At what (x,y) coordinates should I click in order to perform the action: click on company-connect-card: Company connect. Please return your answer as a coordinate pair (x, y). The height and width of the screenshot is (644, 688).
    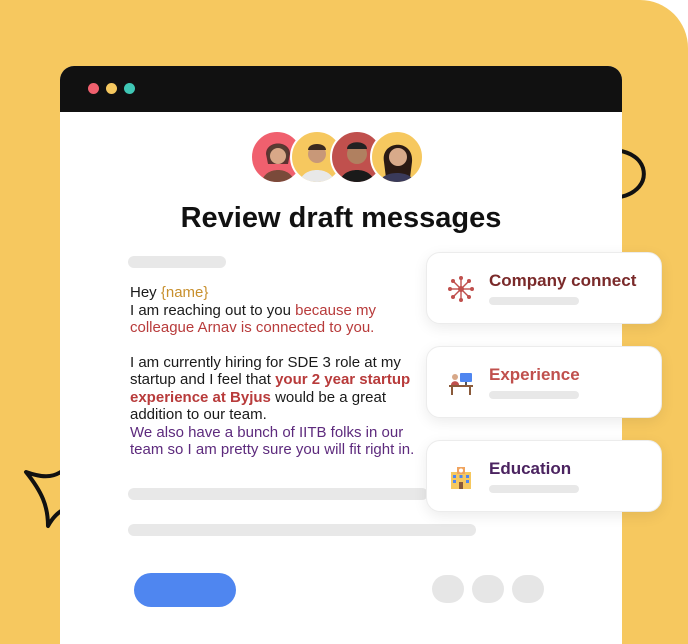
    Looking at the image, I should click on (544, 288).